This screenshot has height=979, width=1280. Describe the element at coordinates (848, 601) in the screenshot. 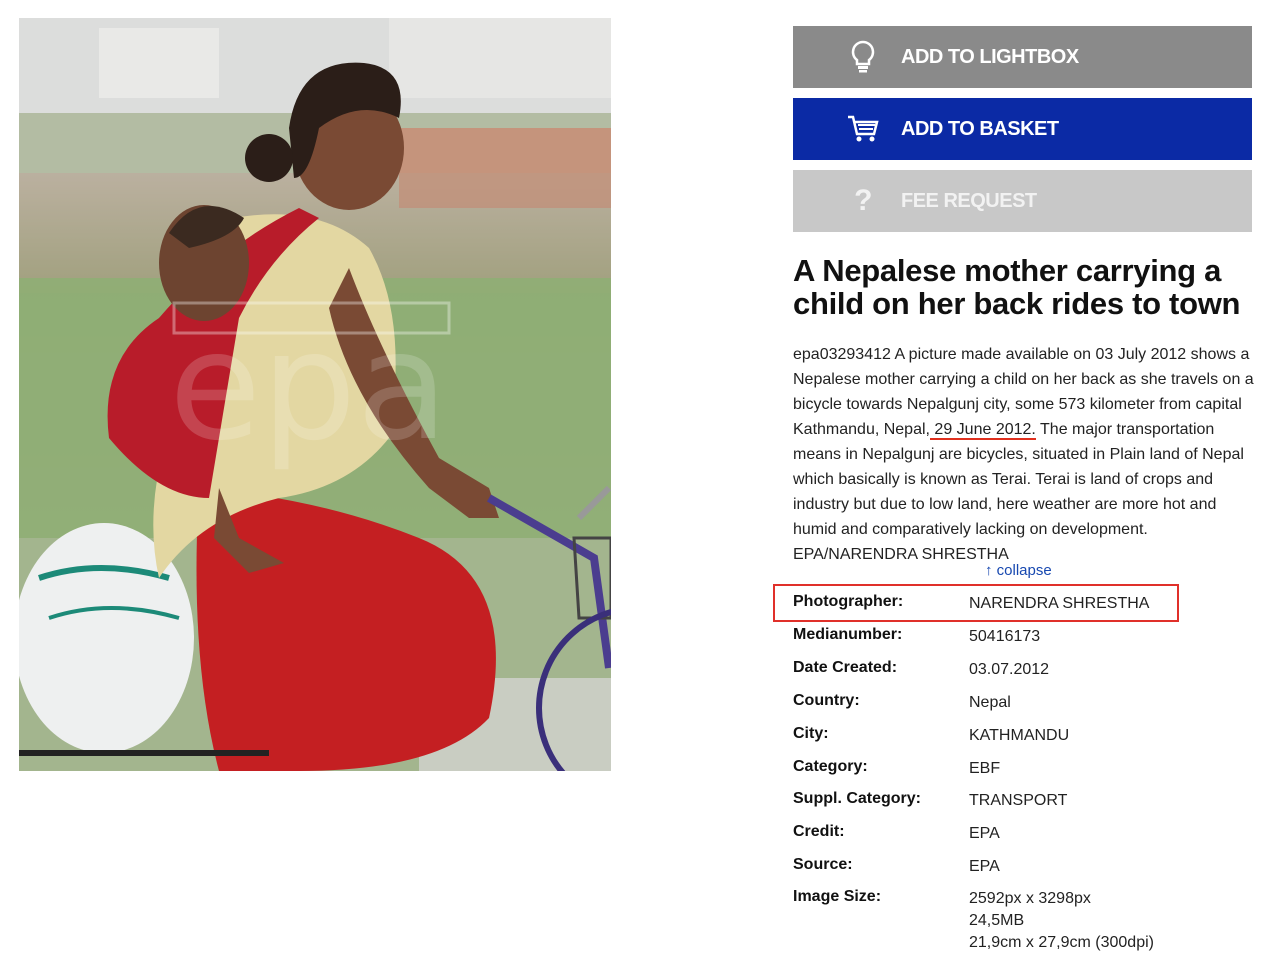

I see `meta-label: Photographer:` at that location.